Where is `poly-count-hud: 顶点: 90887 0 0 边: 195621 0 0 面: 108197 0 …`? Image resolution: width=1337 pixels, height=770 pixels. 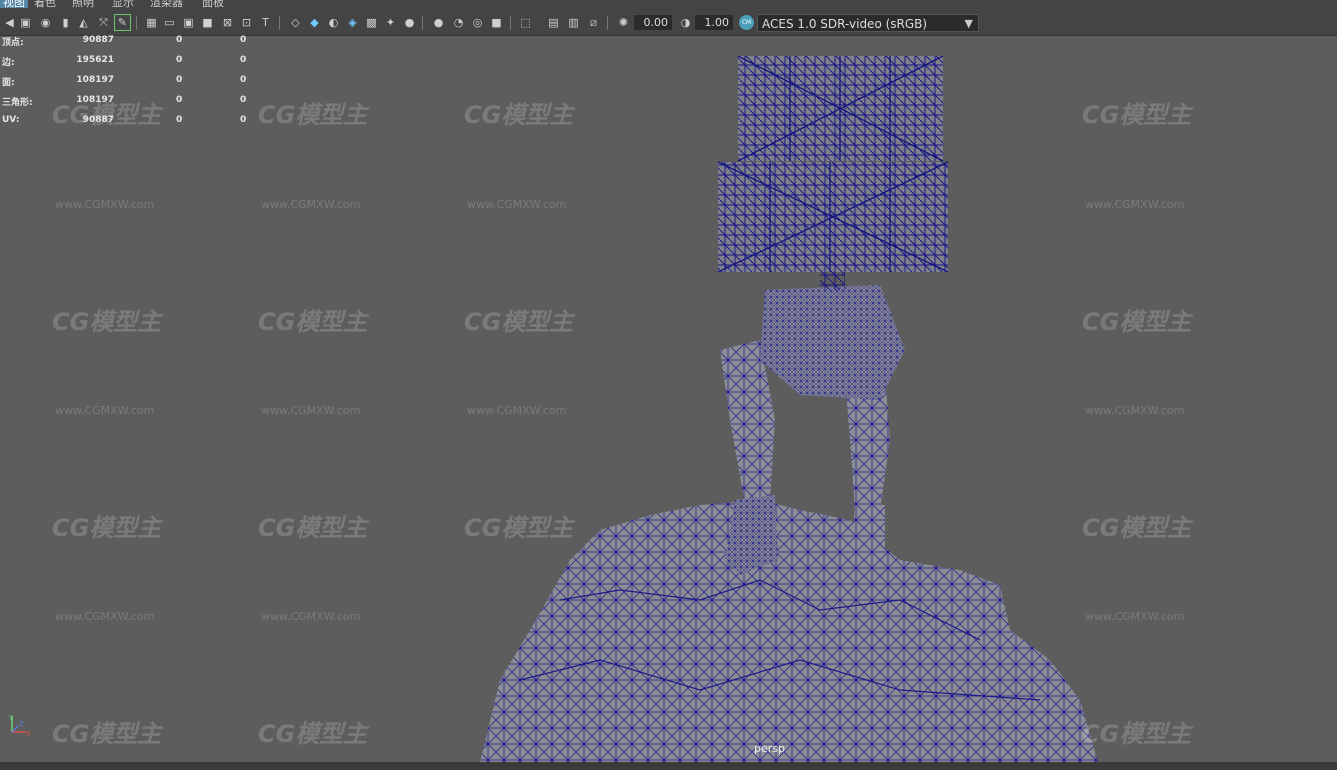
poly-count-hud: 顶点: 90887 0 0 边: 195621 0 0 面: 108197 0 … is located at coordinates (132, 85).